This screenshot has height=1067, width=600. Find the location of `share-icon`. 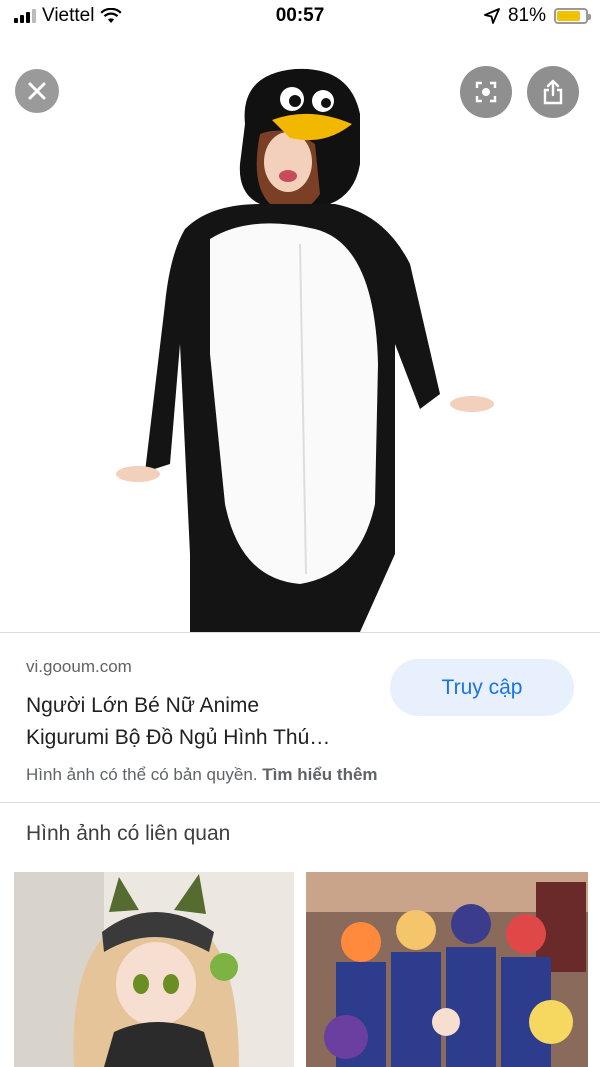

share-icon is located at coordinates (553, 92).